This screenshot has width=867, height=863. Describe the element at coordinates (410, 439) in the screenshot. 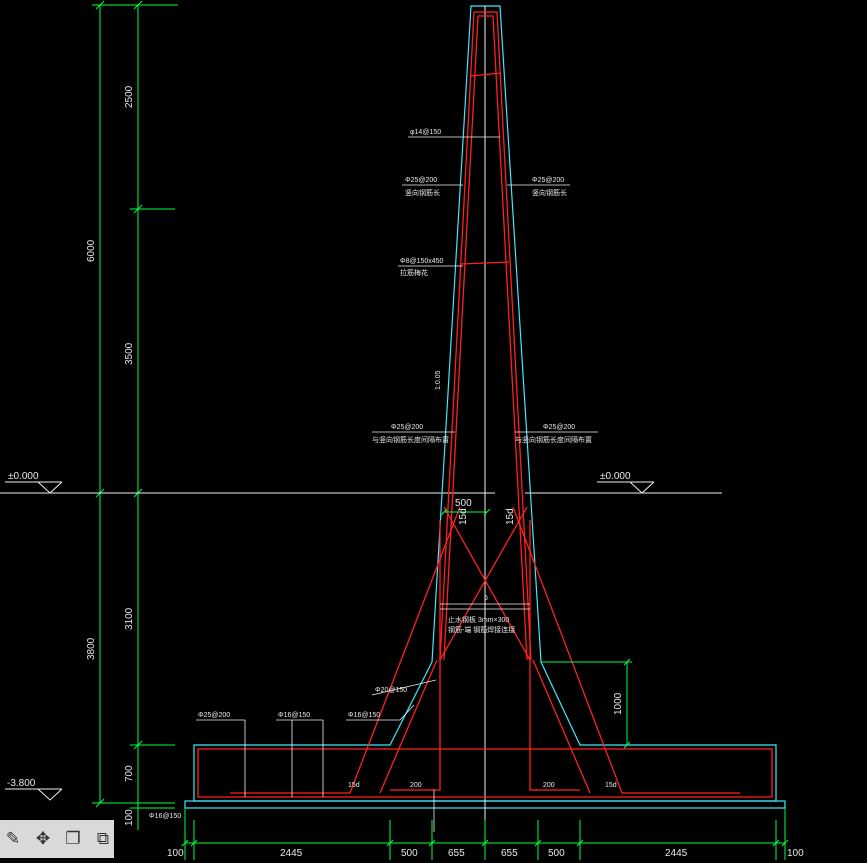

I see `label-left-mid-note: 与竖向钢筋长度间隔布置` at that location.